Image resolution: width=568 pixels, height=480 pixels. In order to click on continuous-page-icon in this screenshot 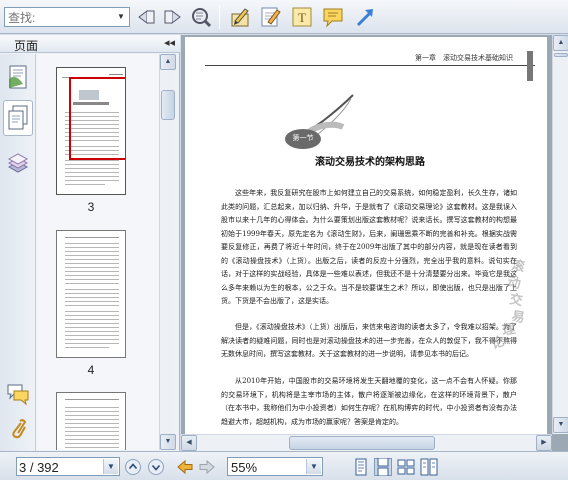, I will do `click(383, 467)`.